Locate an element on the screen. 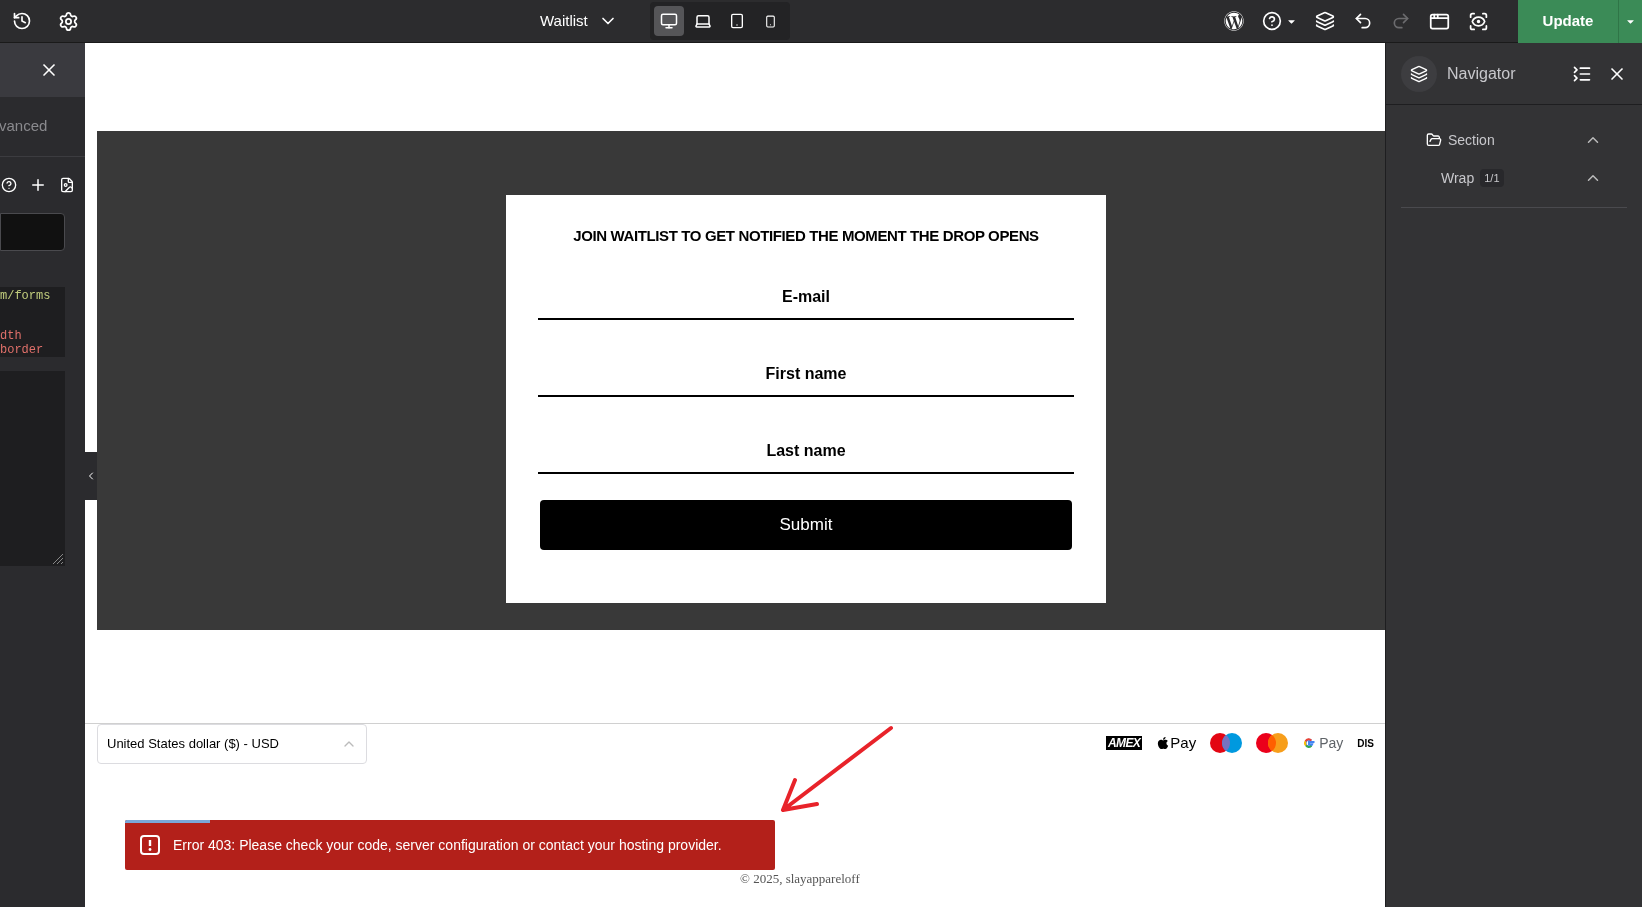 The width and height of the screenshot is (1642, 907). error-message: Error 403: Please check your code, server configuration or contact your hosting provider. is located at coordinates (447, 845).